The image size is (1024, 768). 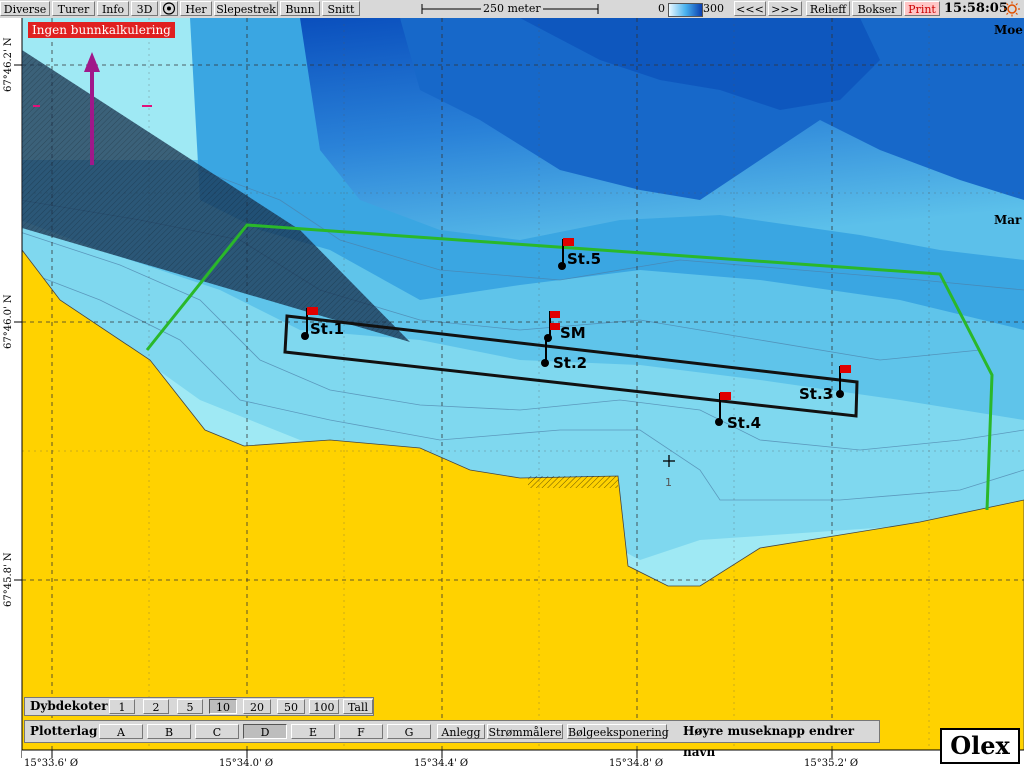 I want to click on warning-label: Ingen bunnkalkulering, so click(x=101, y=30).